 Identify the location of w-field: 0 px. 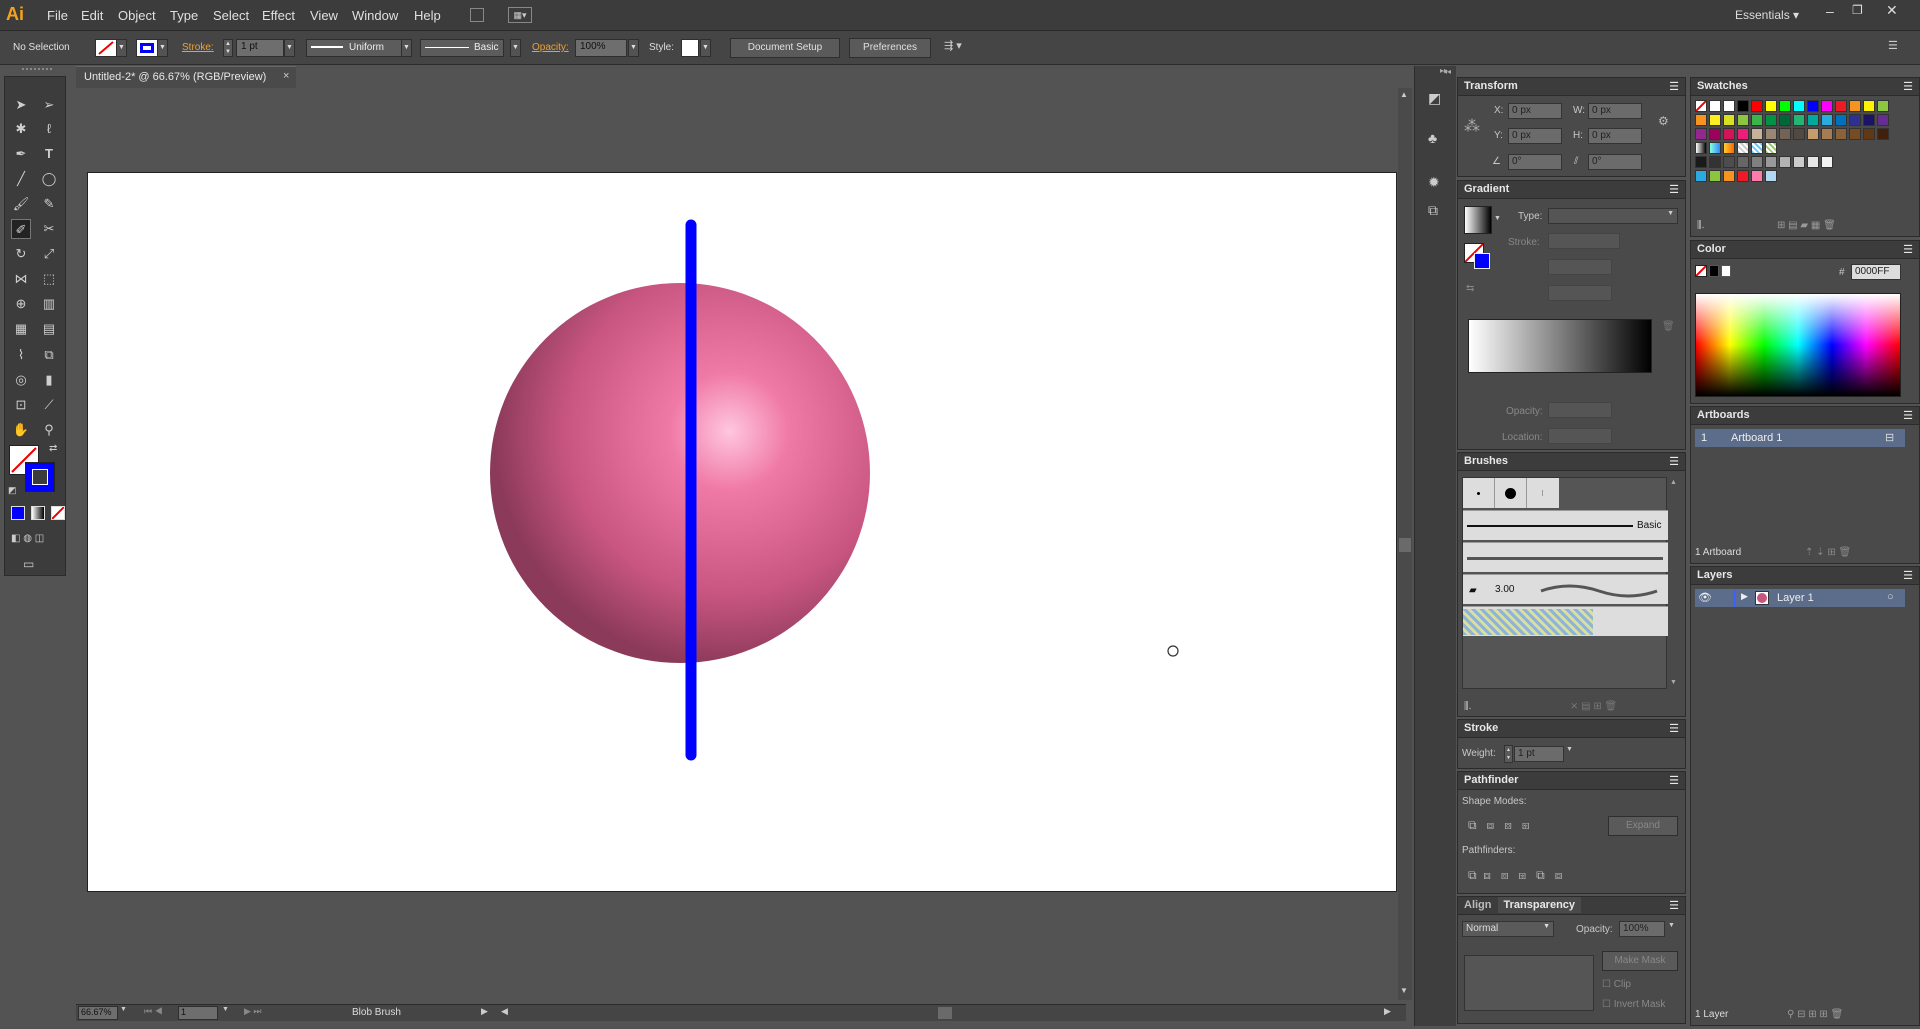
(1615, 111).